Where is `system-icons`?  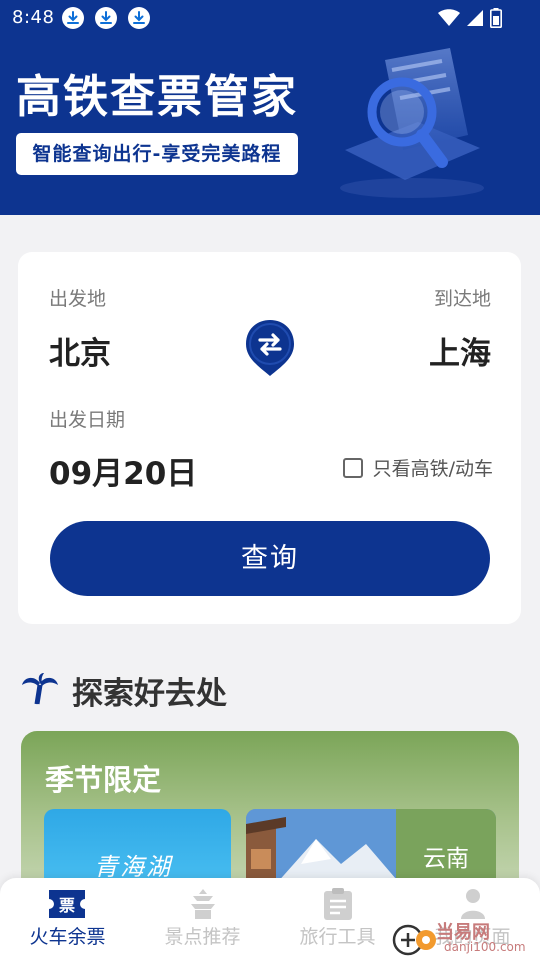 system-icons is located at coordinates (470, 18).